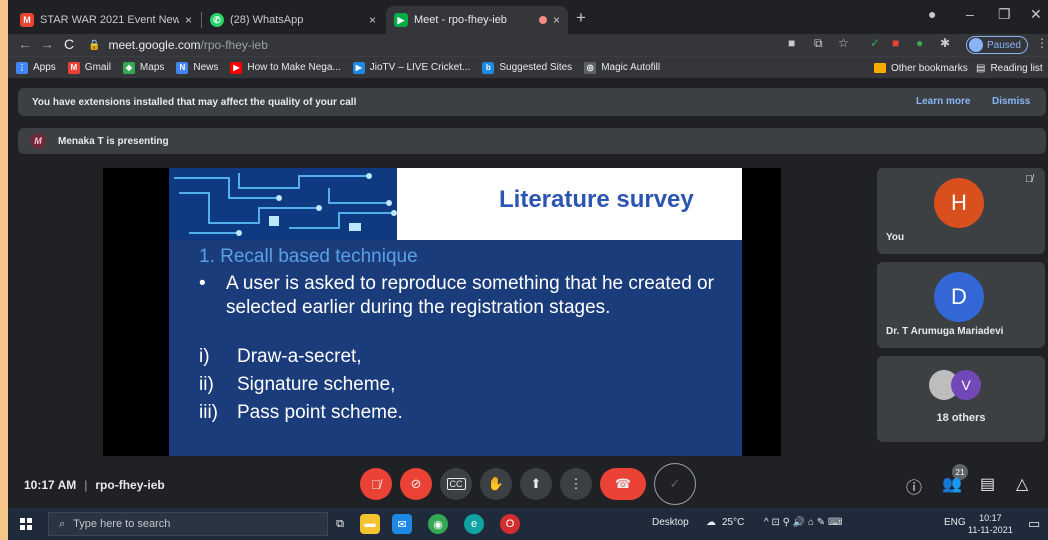  What do you see at coordinates (1004, 14) in the screenshot?
I see `restore-icon: ❐` at bounding box center [1004, 14].